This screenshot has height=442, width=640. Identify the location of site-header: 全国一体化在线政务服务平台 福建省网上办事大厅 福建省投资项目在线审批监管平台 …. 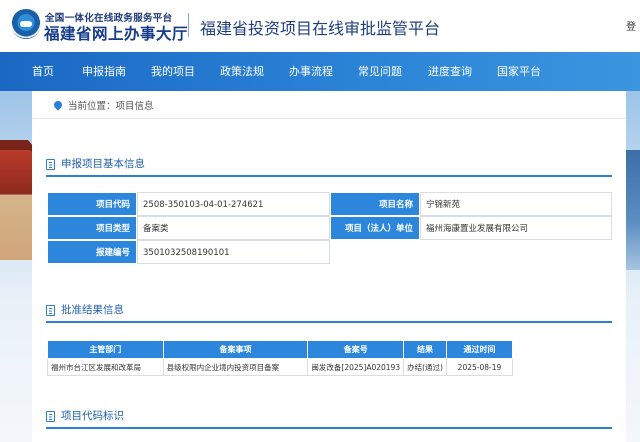
(320, 26).